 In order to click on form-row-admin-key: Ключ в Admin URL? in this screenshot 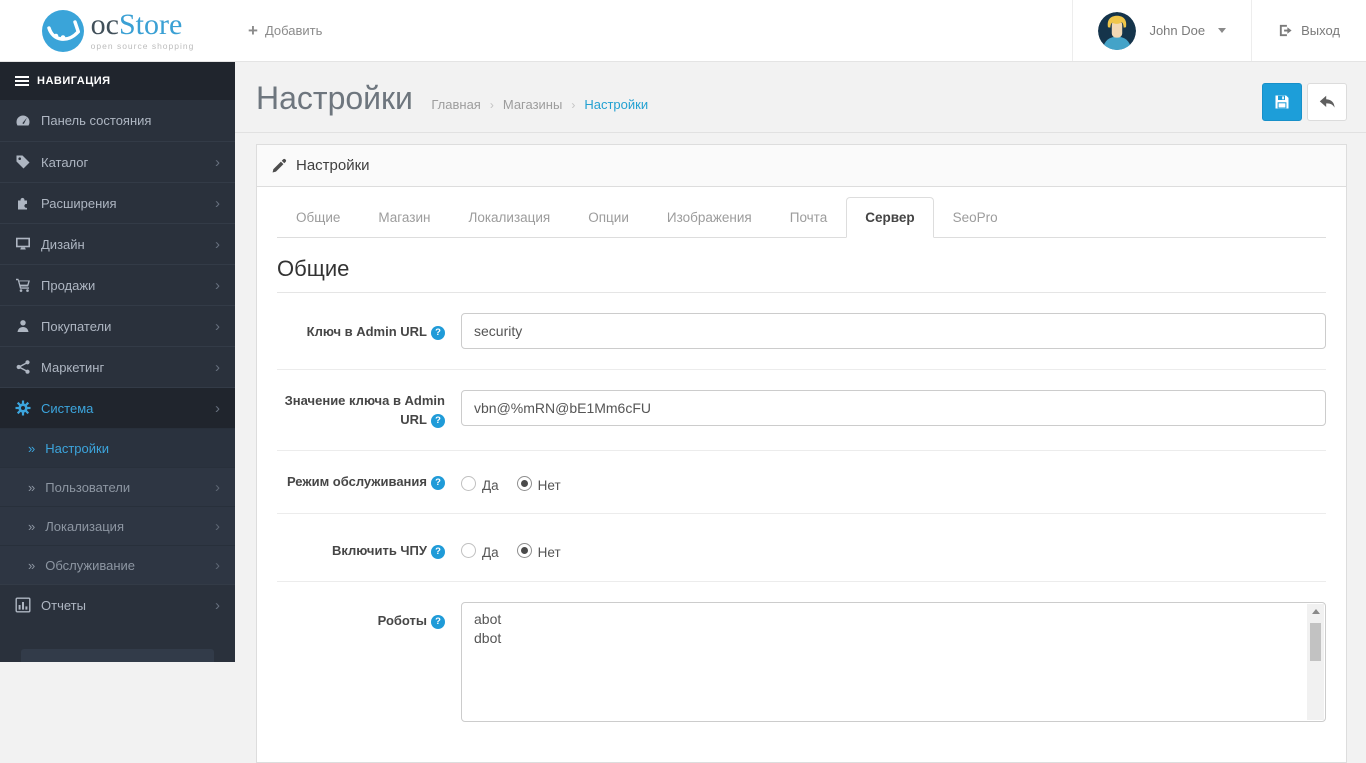, I will do `click(801, 331)`.